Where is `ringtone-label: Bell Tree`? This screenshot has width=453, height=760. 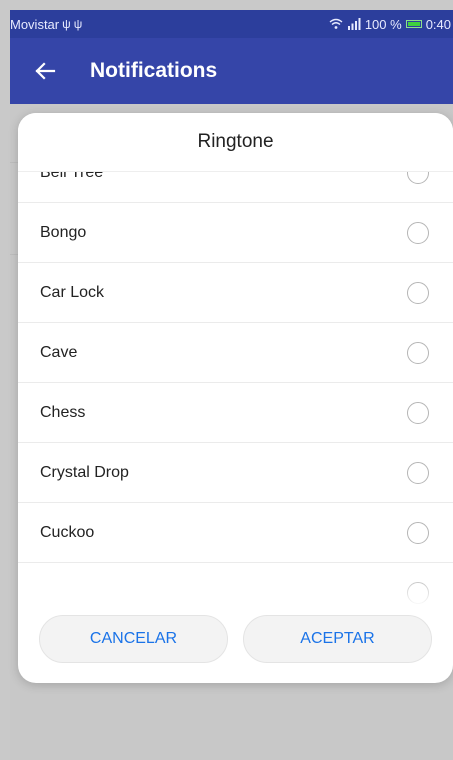
ringtone-label: Bell Tree is located at coordinates (72, 176).